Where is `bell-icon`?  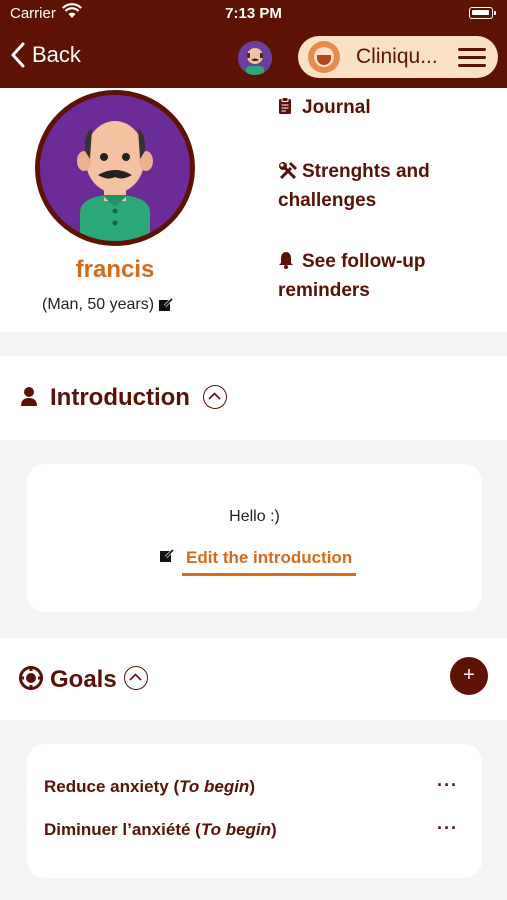 bell-icon is located at coordinates (288, 263).